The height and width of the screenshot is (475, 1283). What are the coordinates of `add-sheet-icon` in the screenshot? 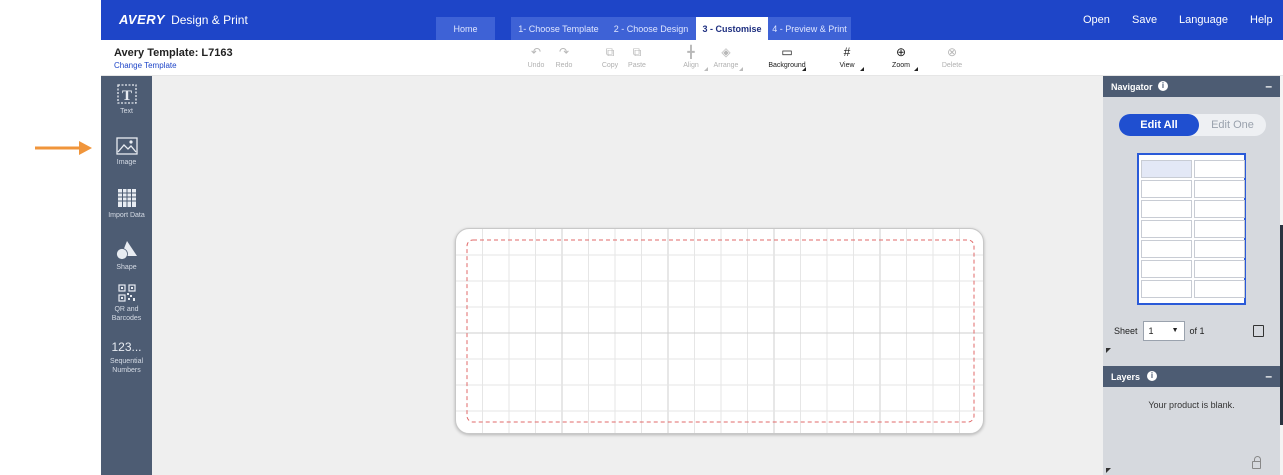 It's located at (1258, 331).